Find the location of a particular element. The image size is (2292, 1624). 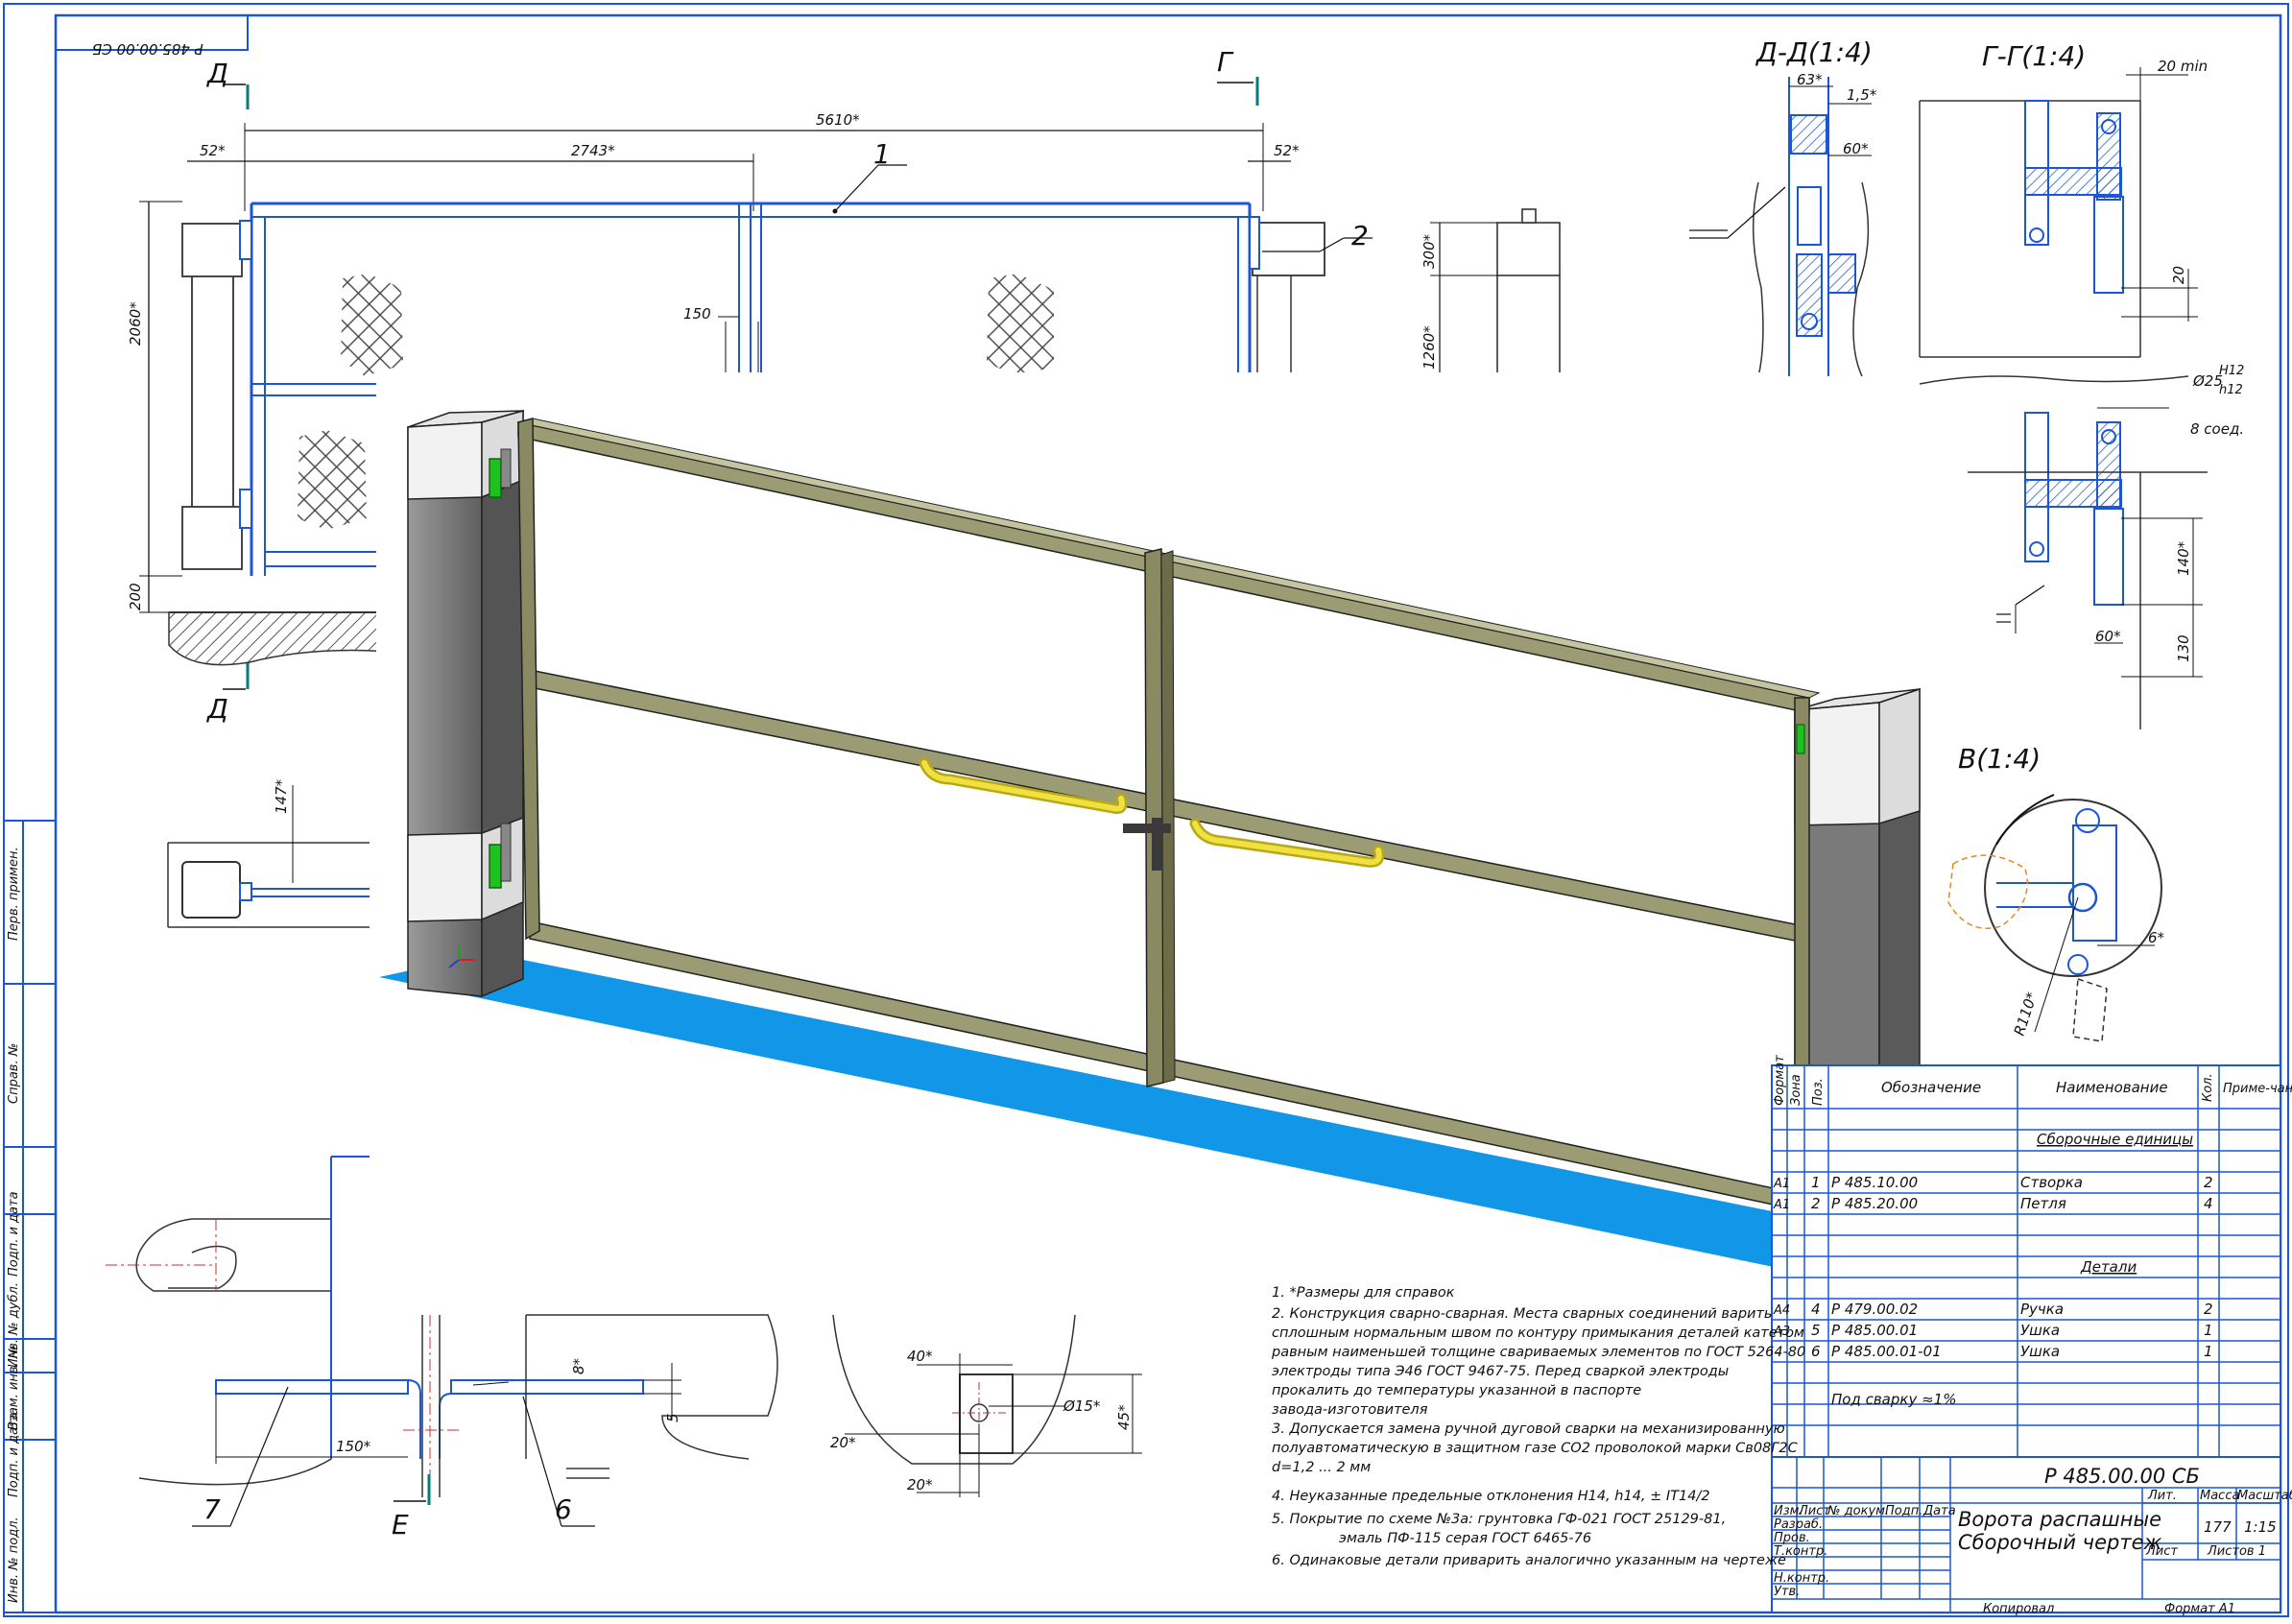

spec-row-name: Ручка is located at coordinates (2042, 1309).